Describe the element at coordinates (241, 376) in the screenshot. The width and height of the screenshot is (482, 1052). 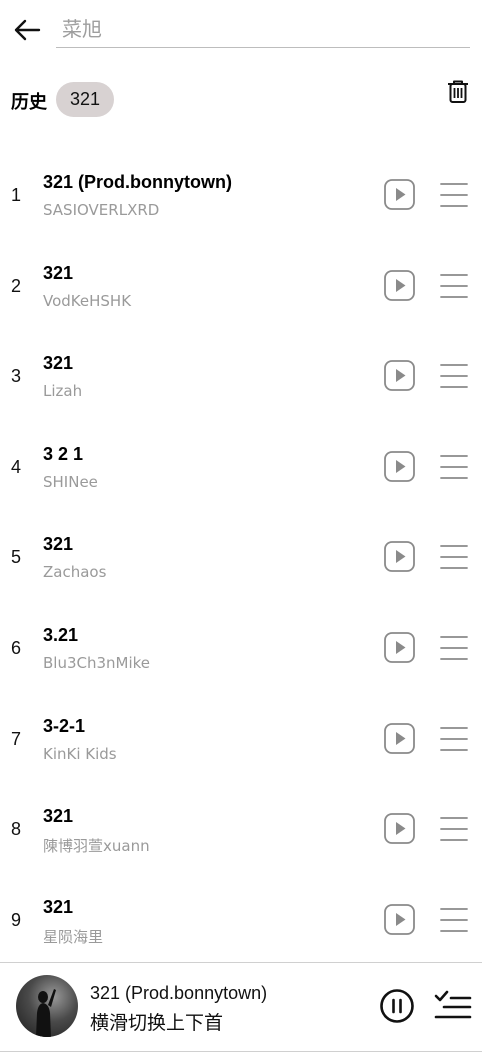
I see `song-row: 3 321 Lizah` at that location.